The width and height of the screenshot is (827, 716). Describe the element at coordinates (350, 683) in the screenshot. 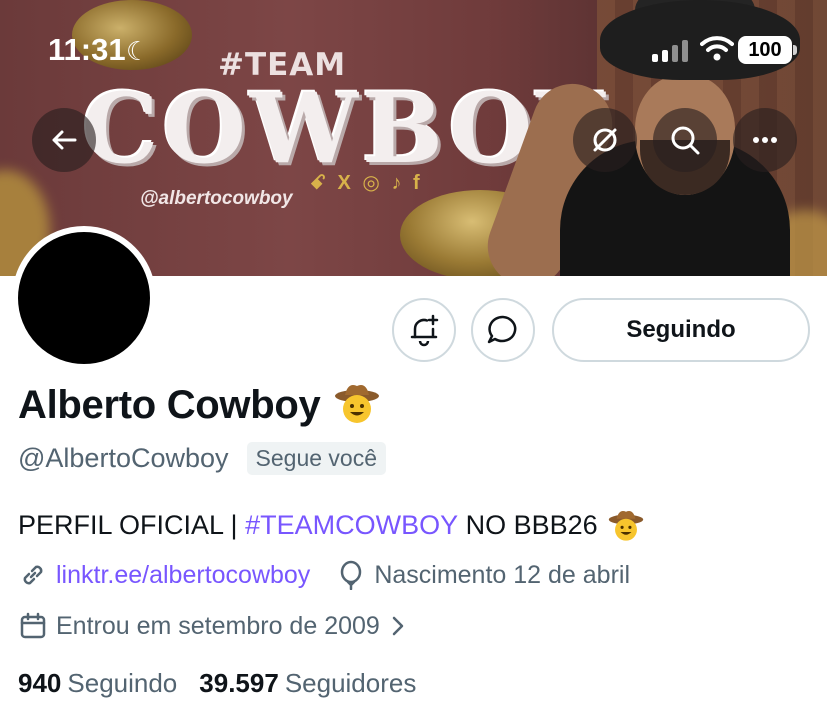

I see `followers-label: Seguidores` at that location.